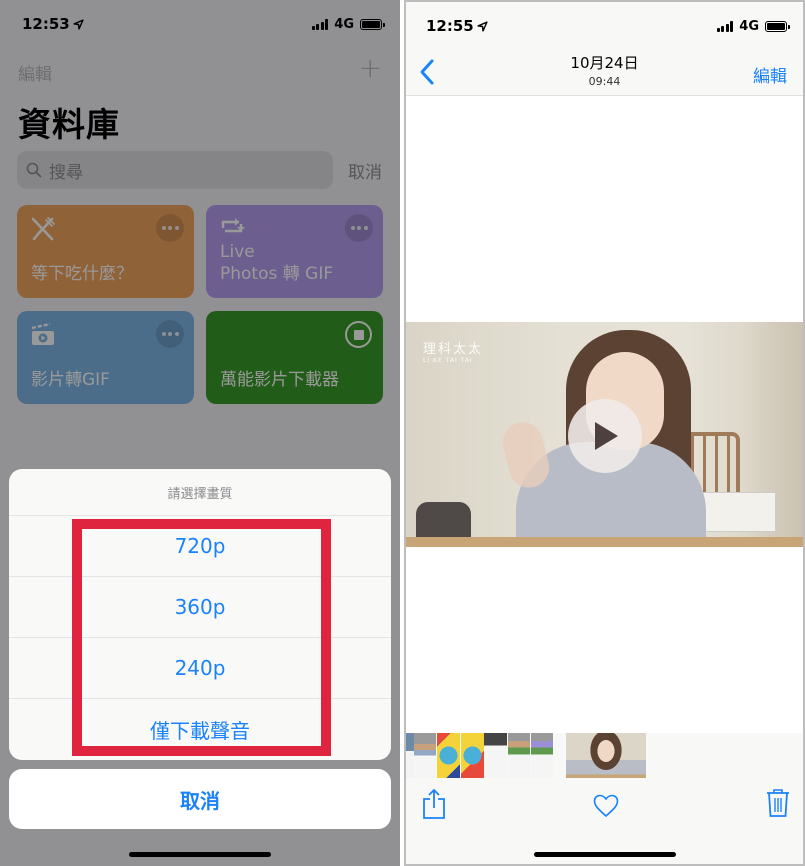  I want to click on share-icon, so click(434, 804).